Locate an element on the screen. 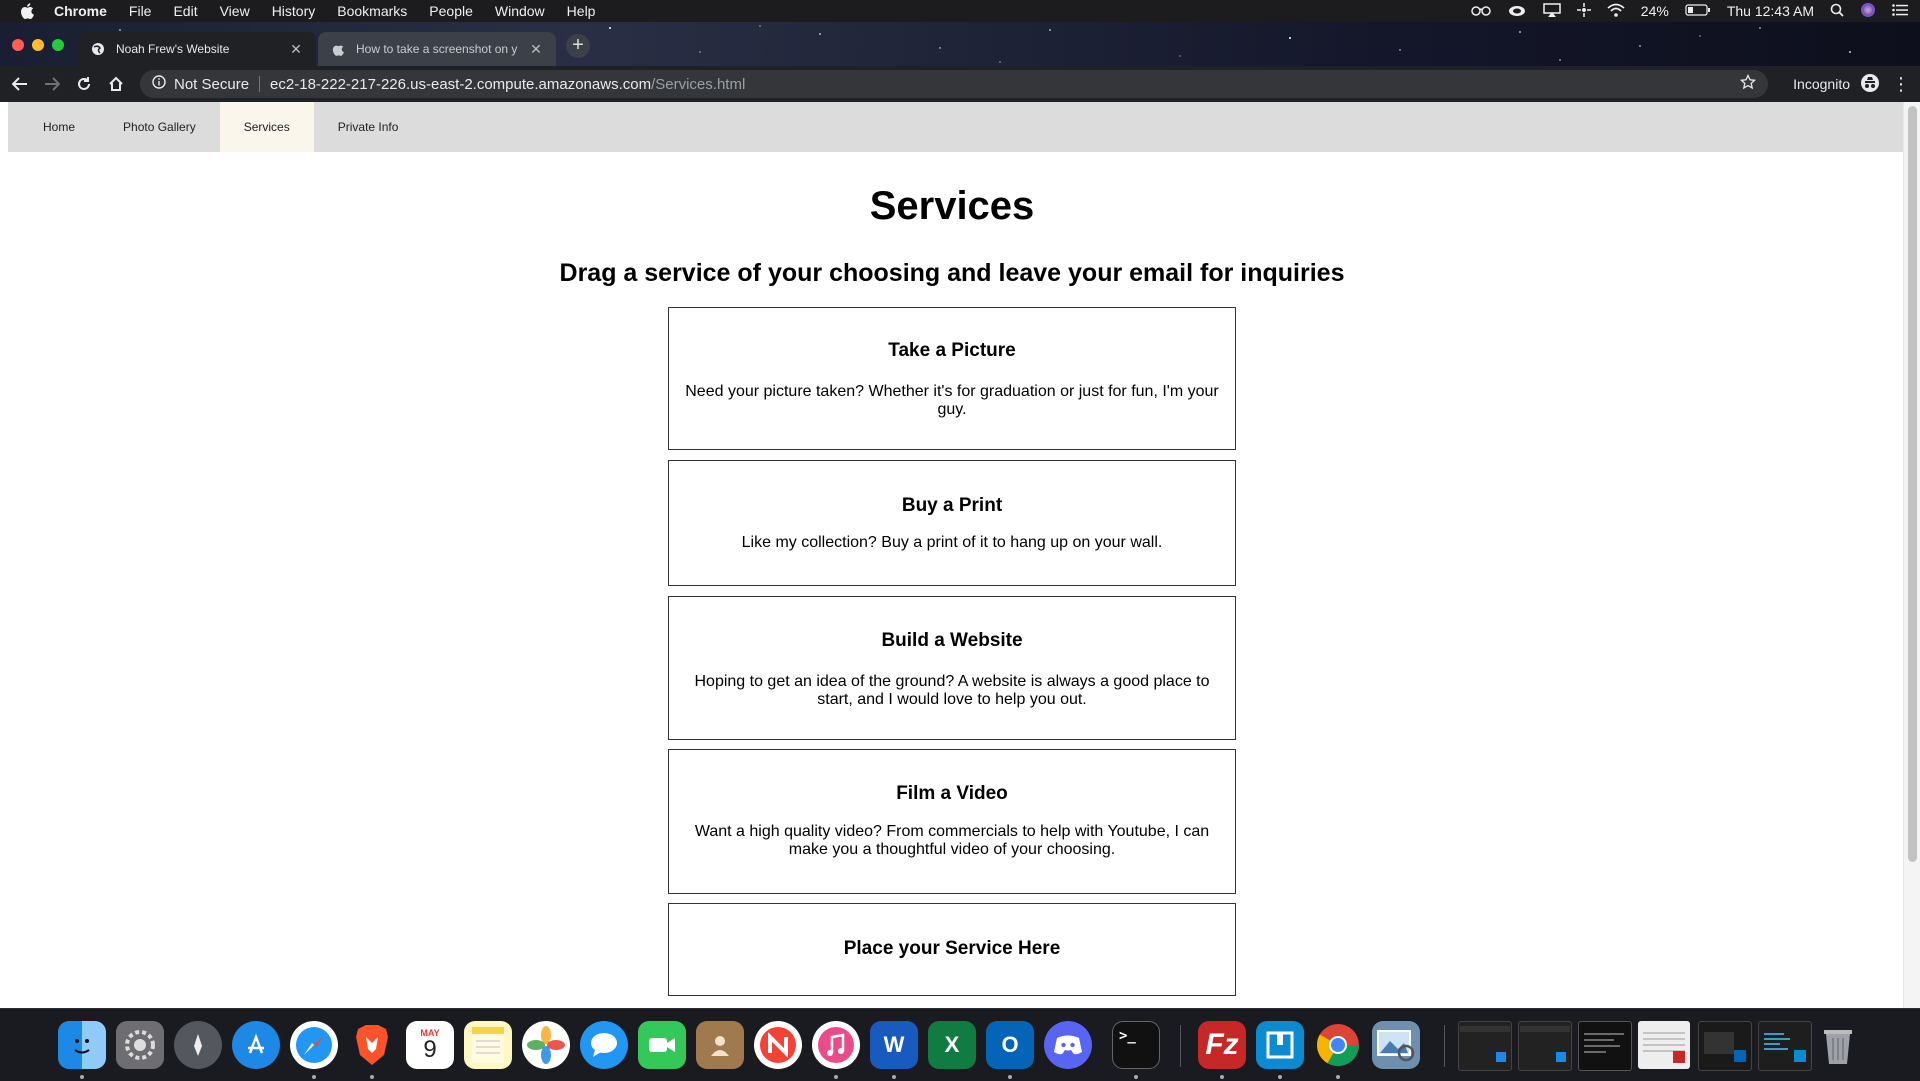 The width and height of the screenshot is (1920, 1081). battery-icon is located at coordinates (1698, 11).